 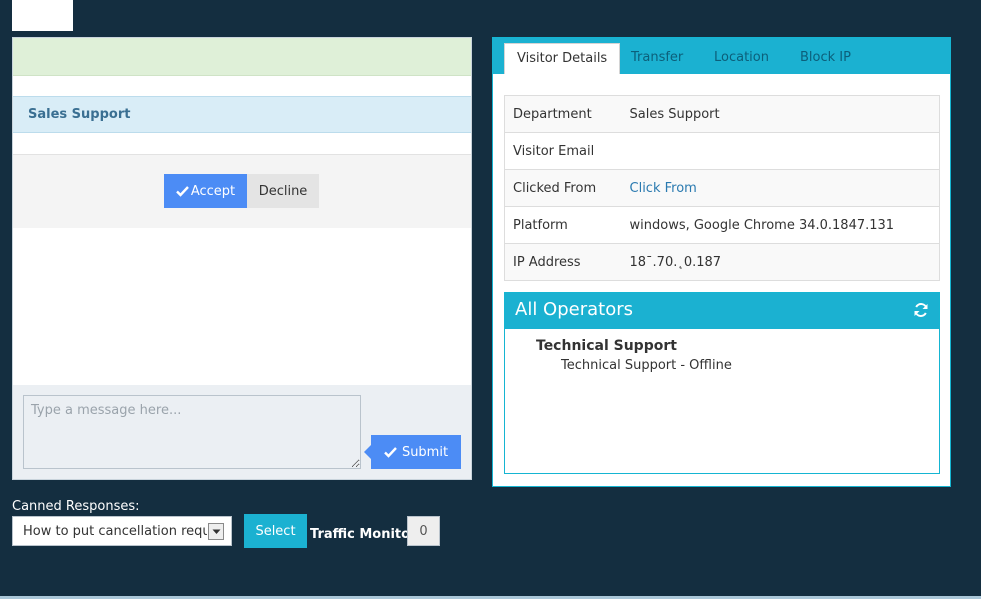 What do you see at coordinates (242, 57) in the screenshot?
I see `chat-status-bar` at bounding box center [242, 57].